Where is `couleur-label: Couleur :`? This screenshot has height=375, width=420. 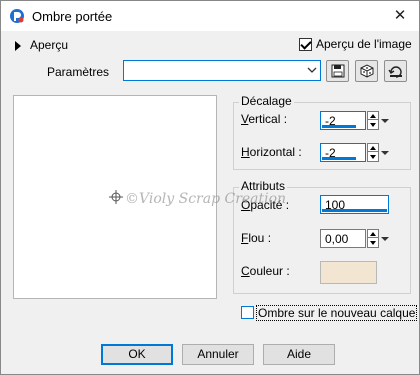
couleur-label: Couleur : is located at coordinates (265, 271).